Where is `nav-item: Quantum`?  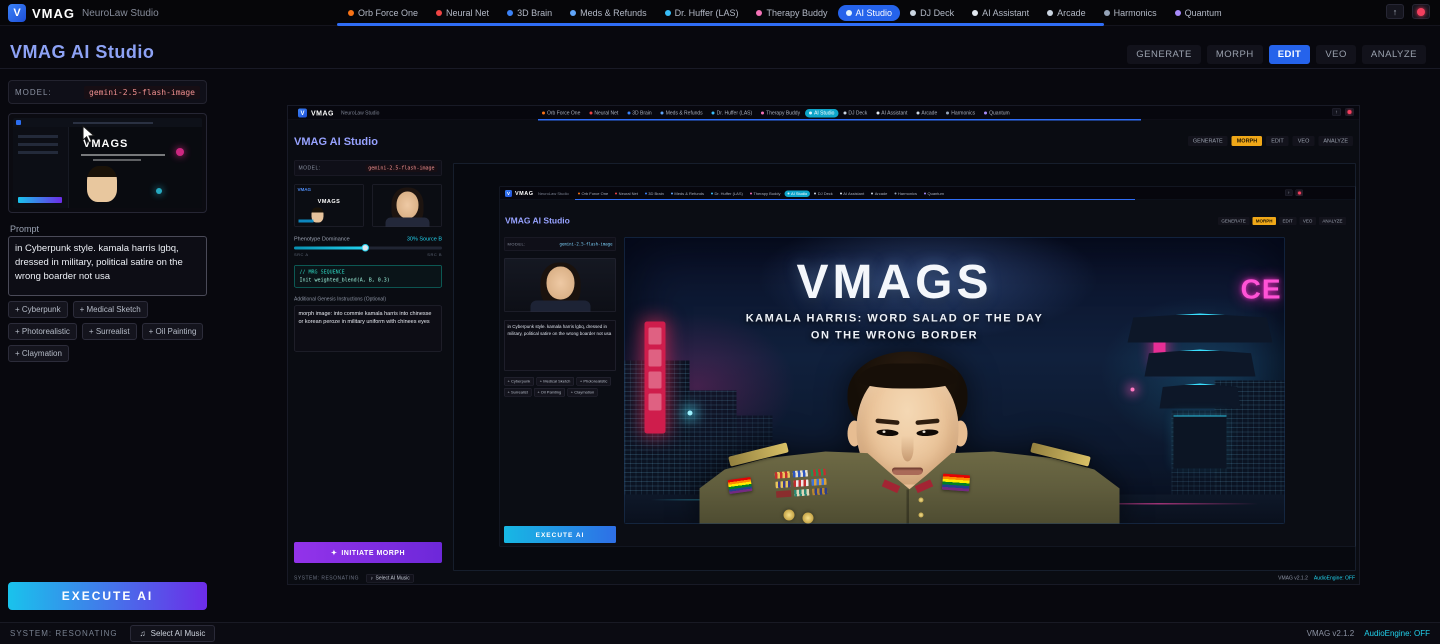
nav-item: Quantum is located at coordinates (1198, 13).